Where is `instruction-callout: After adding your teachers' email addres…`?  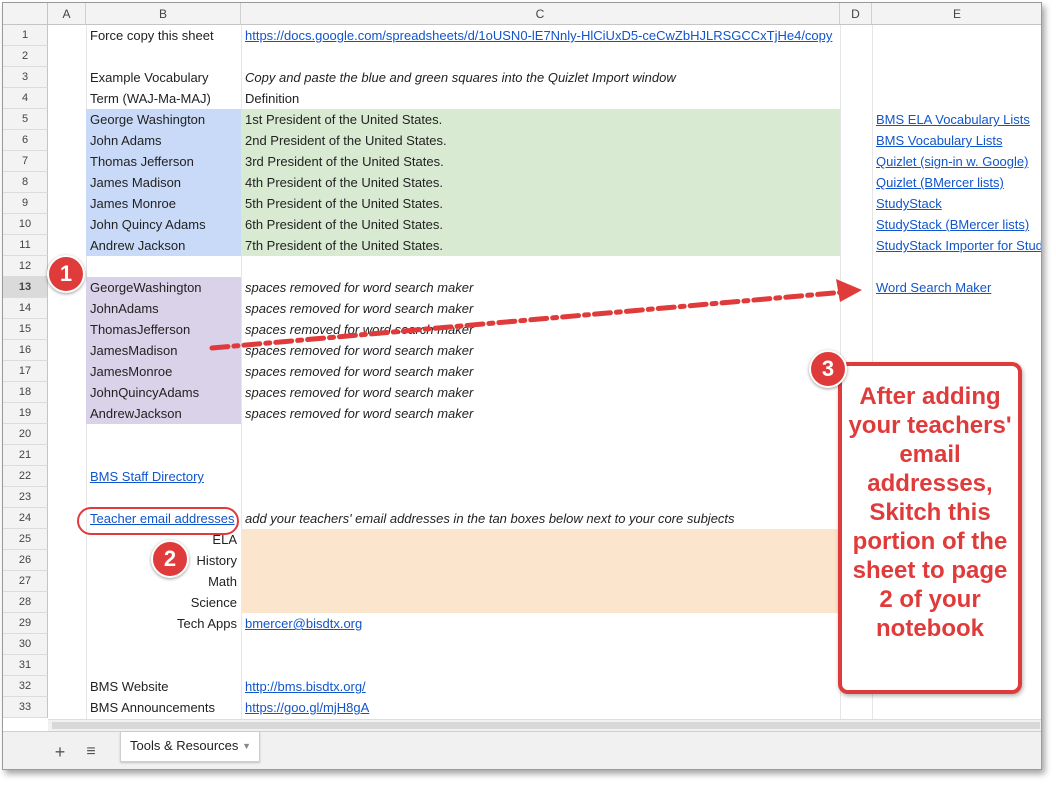 instruction-callout: After adding your teachers' email addres… is located at coordinates (930, 528).